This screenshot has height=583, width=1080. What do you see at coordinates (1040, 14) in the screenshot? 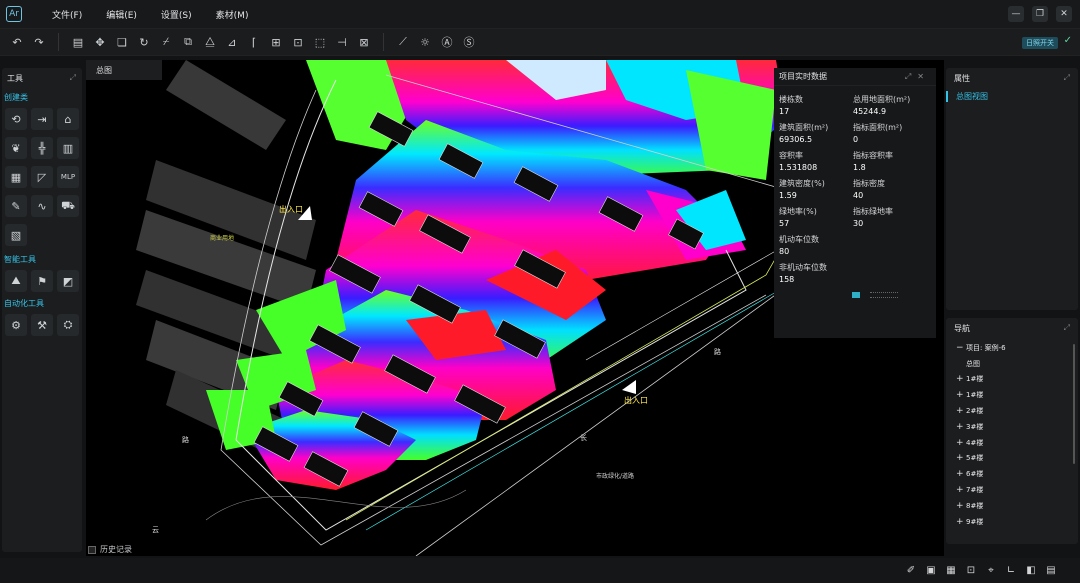
I see `restore-button: ❐` at bounding box center [1040, 14].